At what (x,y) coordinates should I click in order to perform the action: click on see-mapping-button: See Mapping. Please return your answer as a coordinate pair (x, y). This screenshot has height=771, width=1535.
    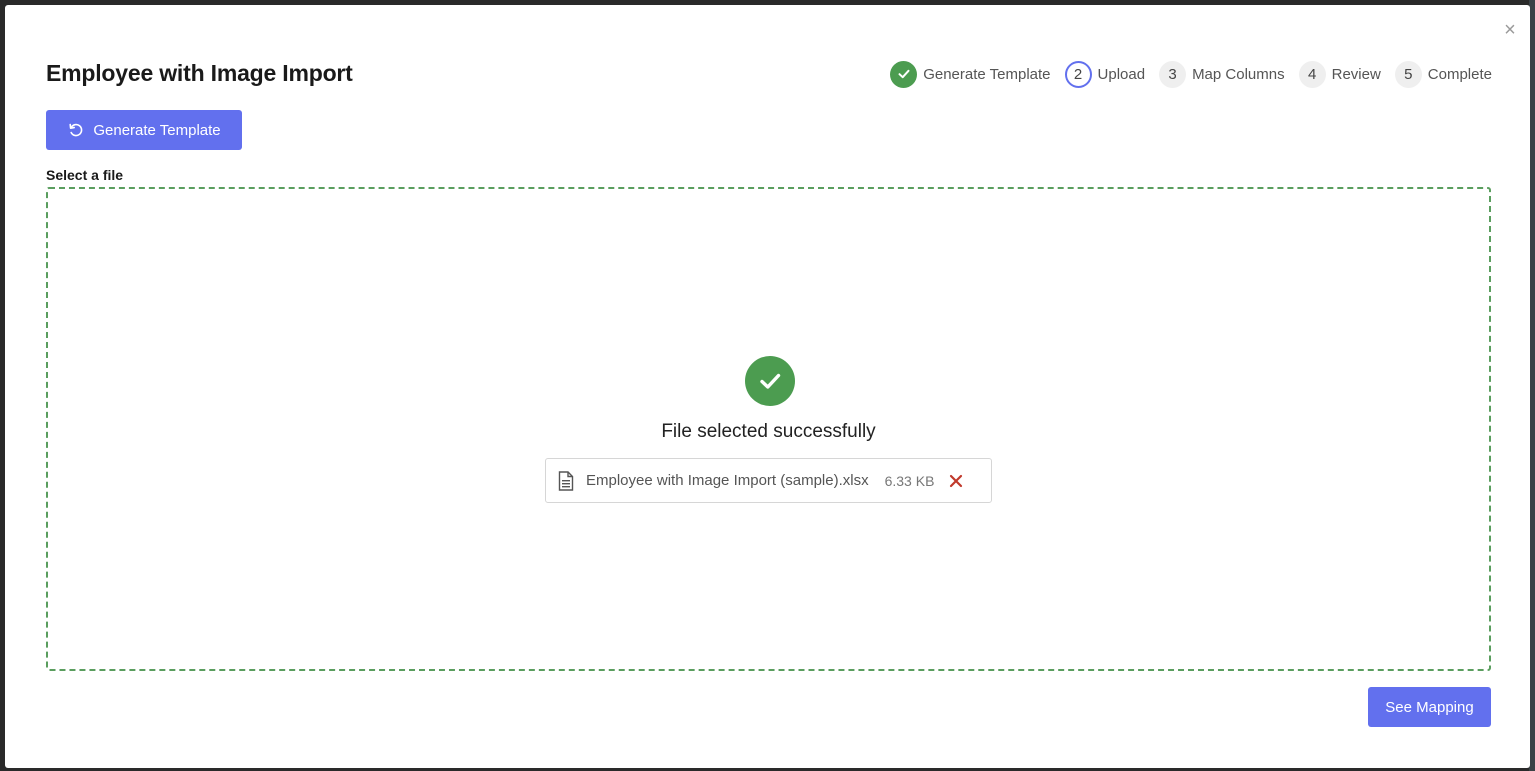
    Looking at the image, I should click on (1429, 707).